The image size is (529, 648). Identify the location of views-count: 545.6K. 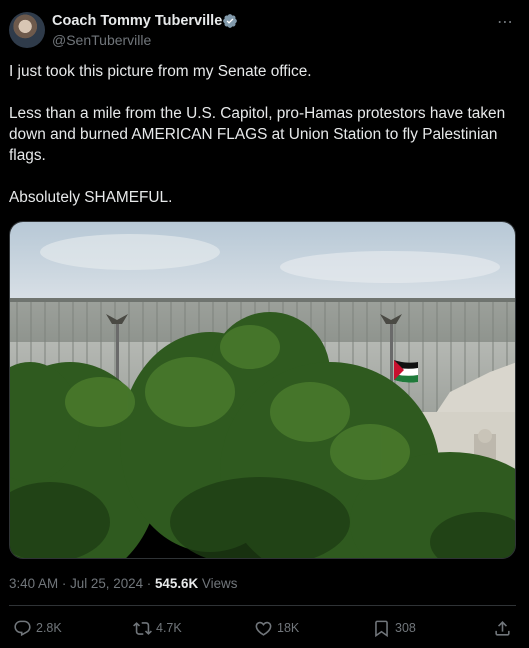
(176, 583).